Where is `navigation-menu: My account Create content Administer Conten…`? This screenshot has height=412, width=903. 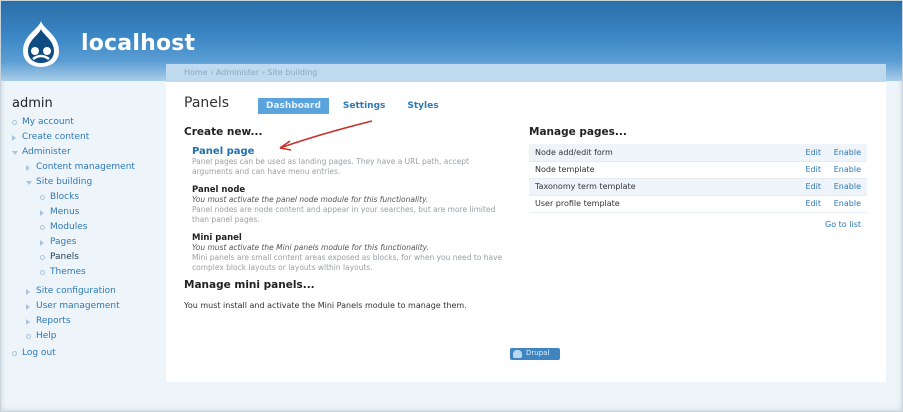 navigation-menu: My account Create content Administer Conten… is located at coordinates (83, 238).